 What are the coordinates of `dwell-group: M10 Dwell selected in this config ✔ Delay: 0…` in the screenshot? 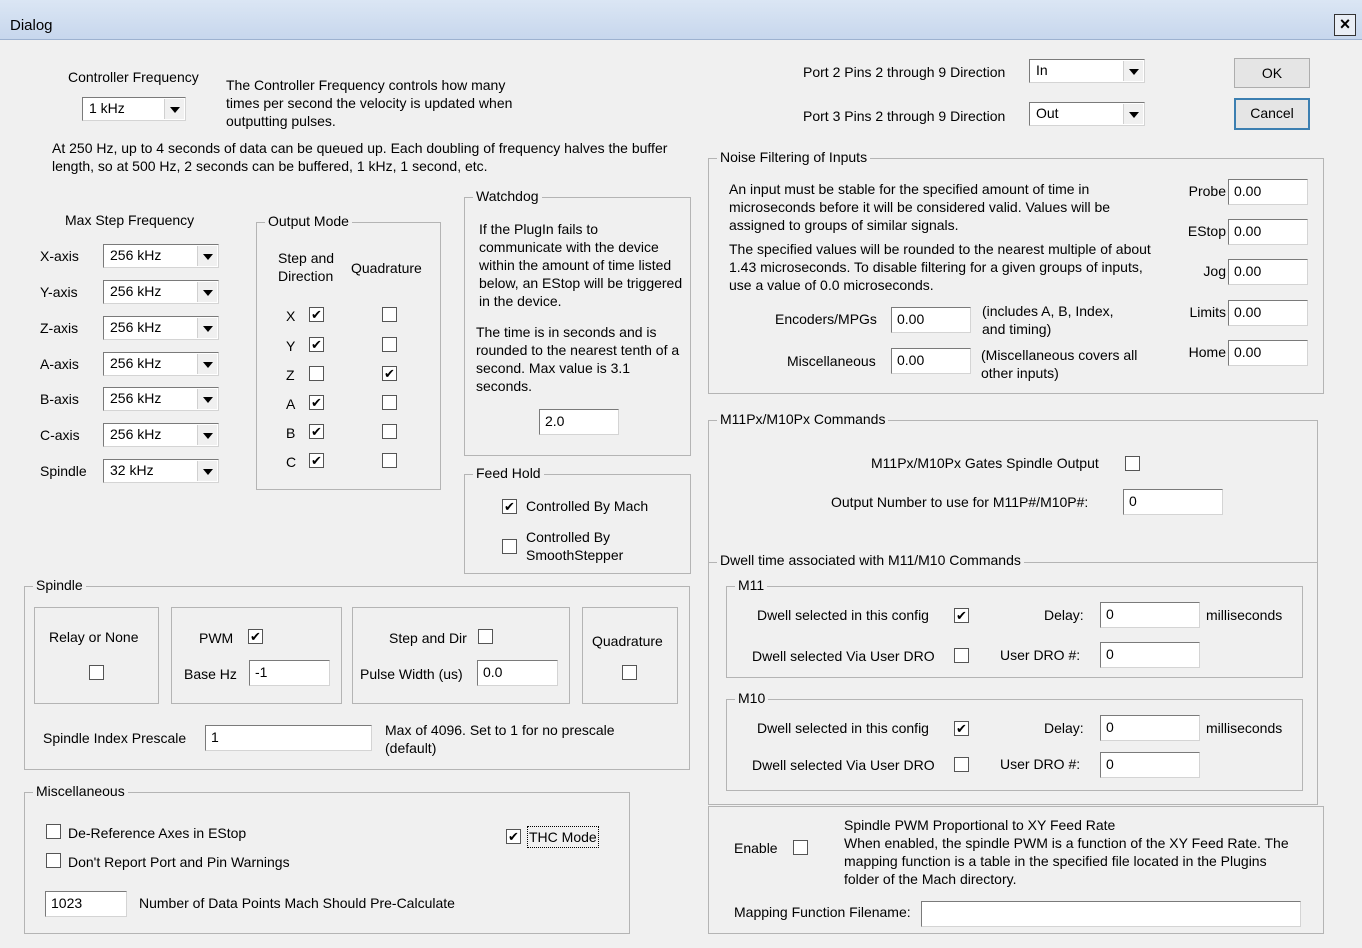 It's located at (1014, 740).